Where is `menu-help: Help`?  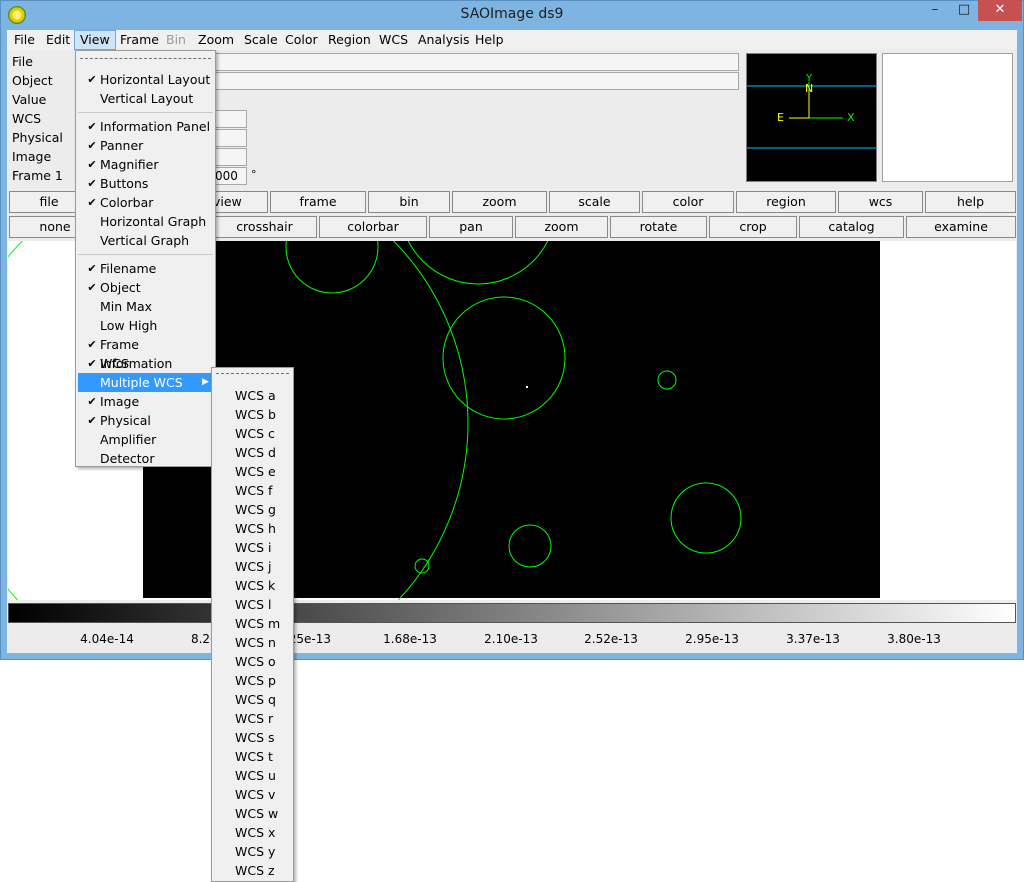 menu-help: Help is located at coordinates (489, 40).